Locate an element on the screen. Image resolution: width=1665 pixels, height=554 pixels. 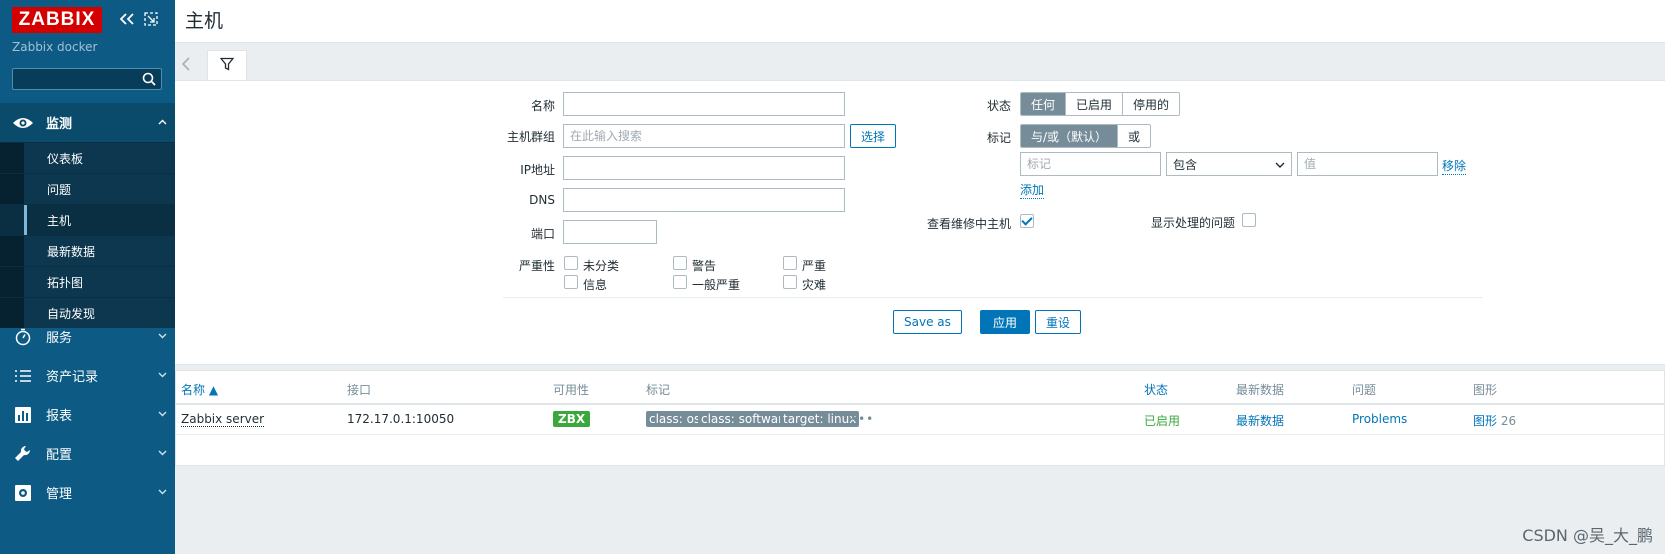
sidebar-search is located at coordinates (87, 79).